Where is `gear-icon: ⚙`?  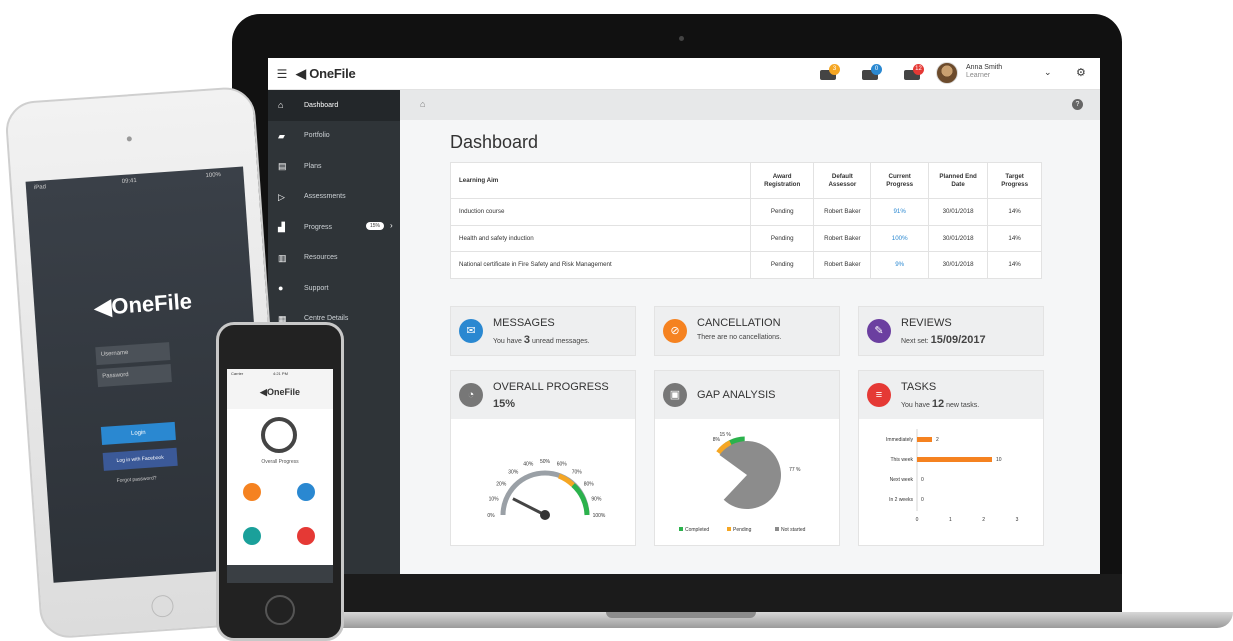 gear-icon: ⚙ is located at coordinates (1081, 72).